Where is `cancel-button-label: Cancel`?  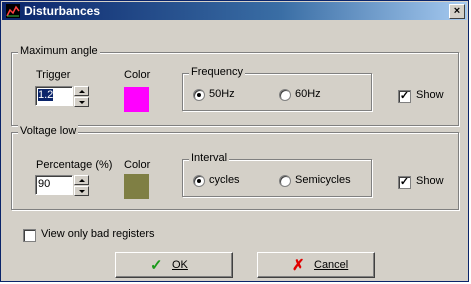 cancel-button-label: Cancel is located at coordinates (331, 265).